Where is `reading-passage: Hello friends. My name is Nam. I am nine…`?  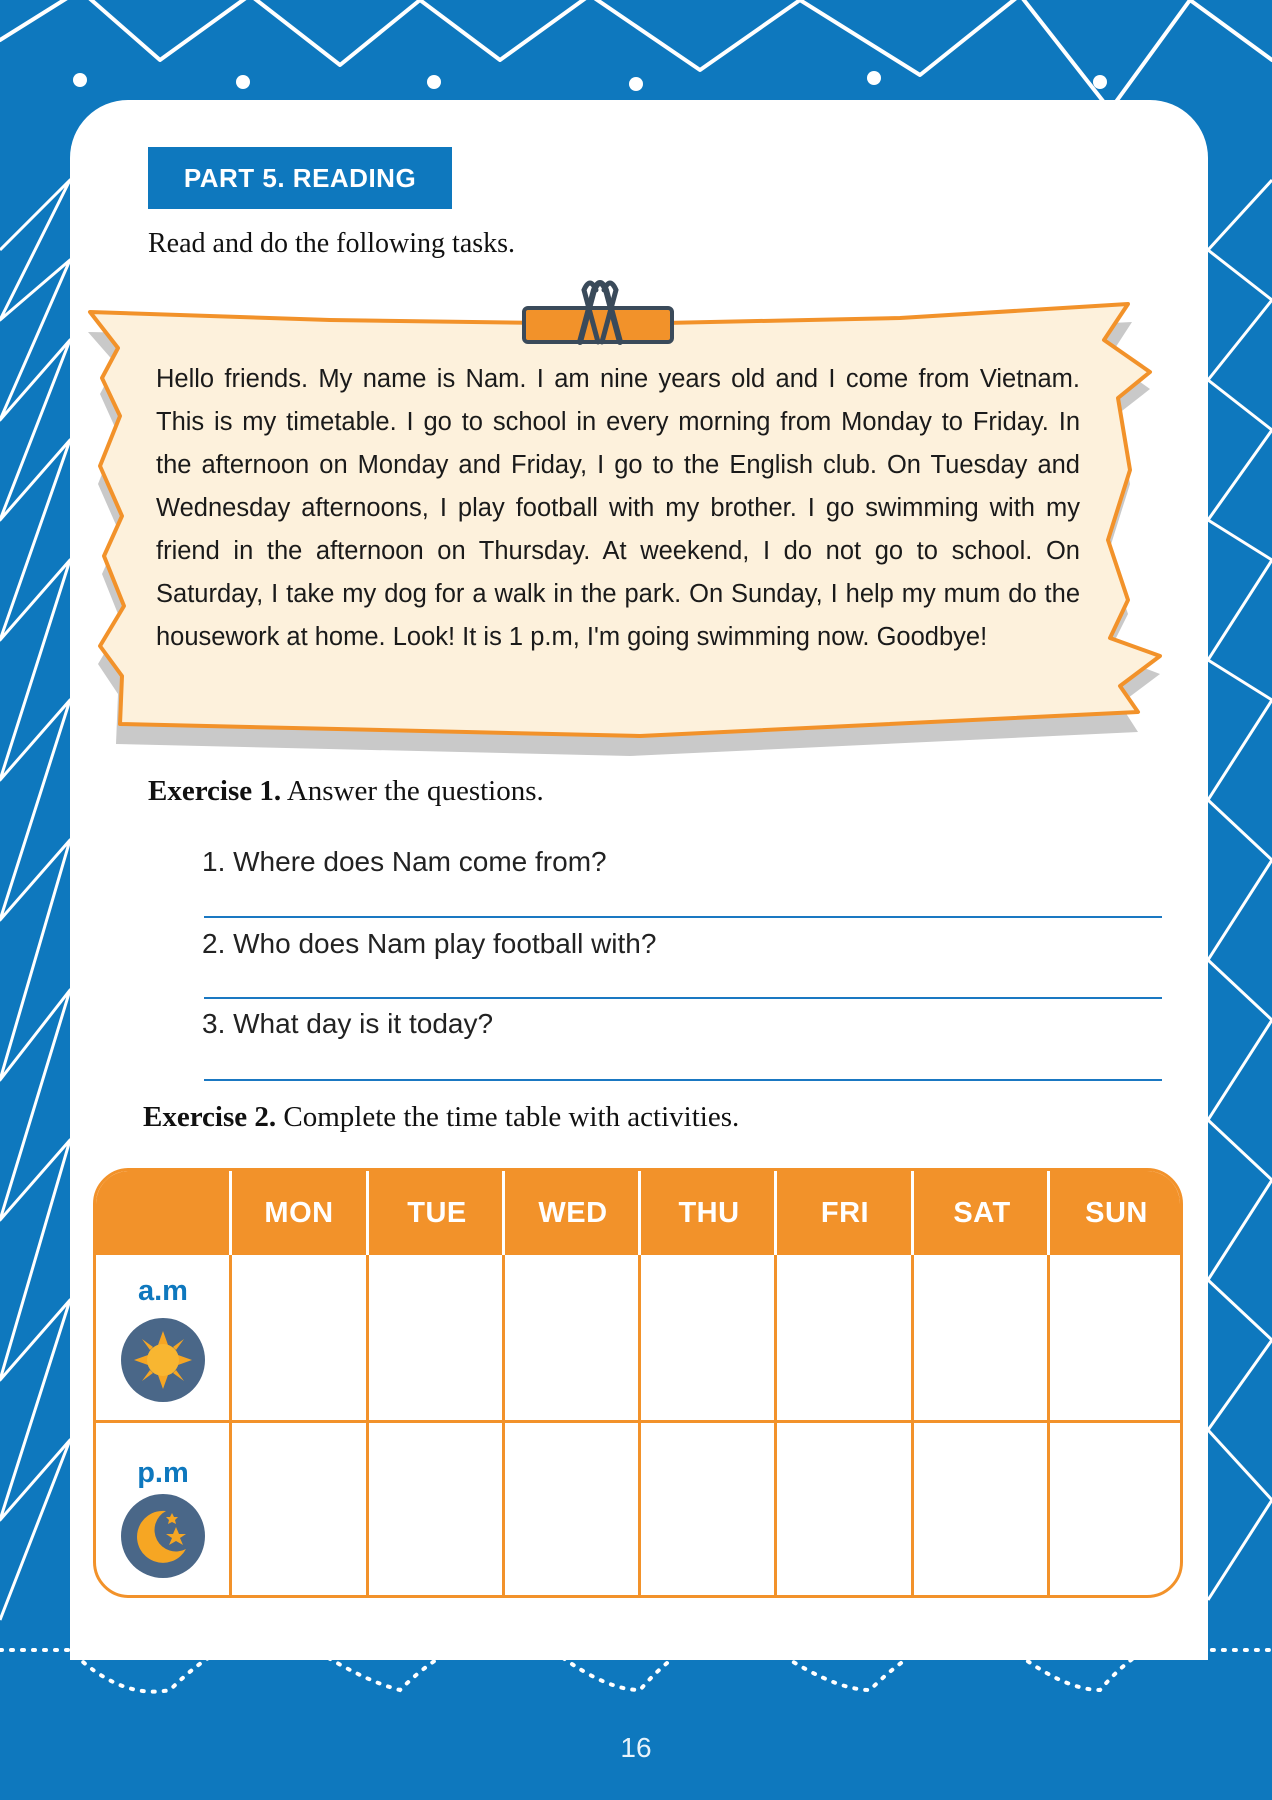 reading-passage: Hello friends. My name is Nam. I am nine… is located at coordinates (618, 508).